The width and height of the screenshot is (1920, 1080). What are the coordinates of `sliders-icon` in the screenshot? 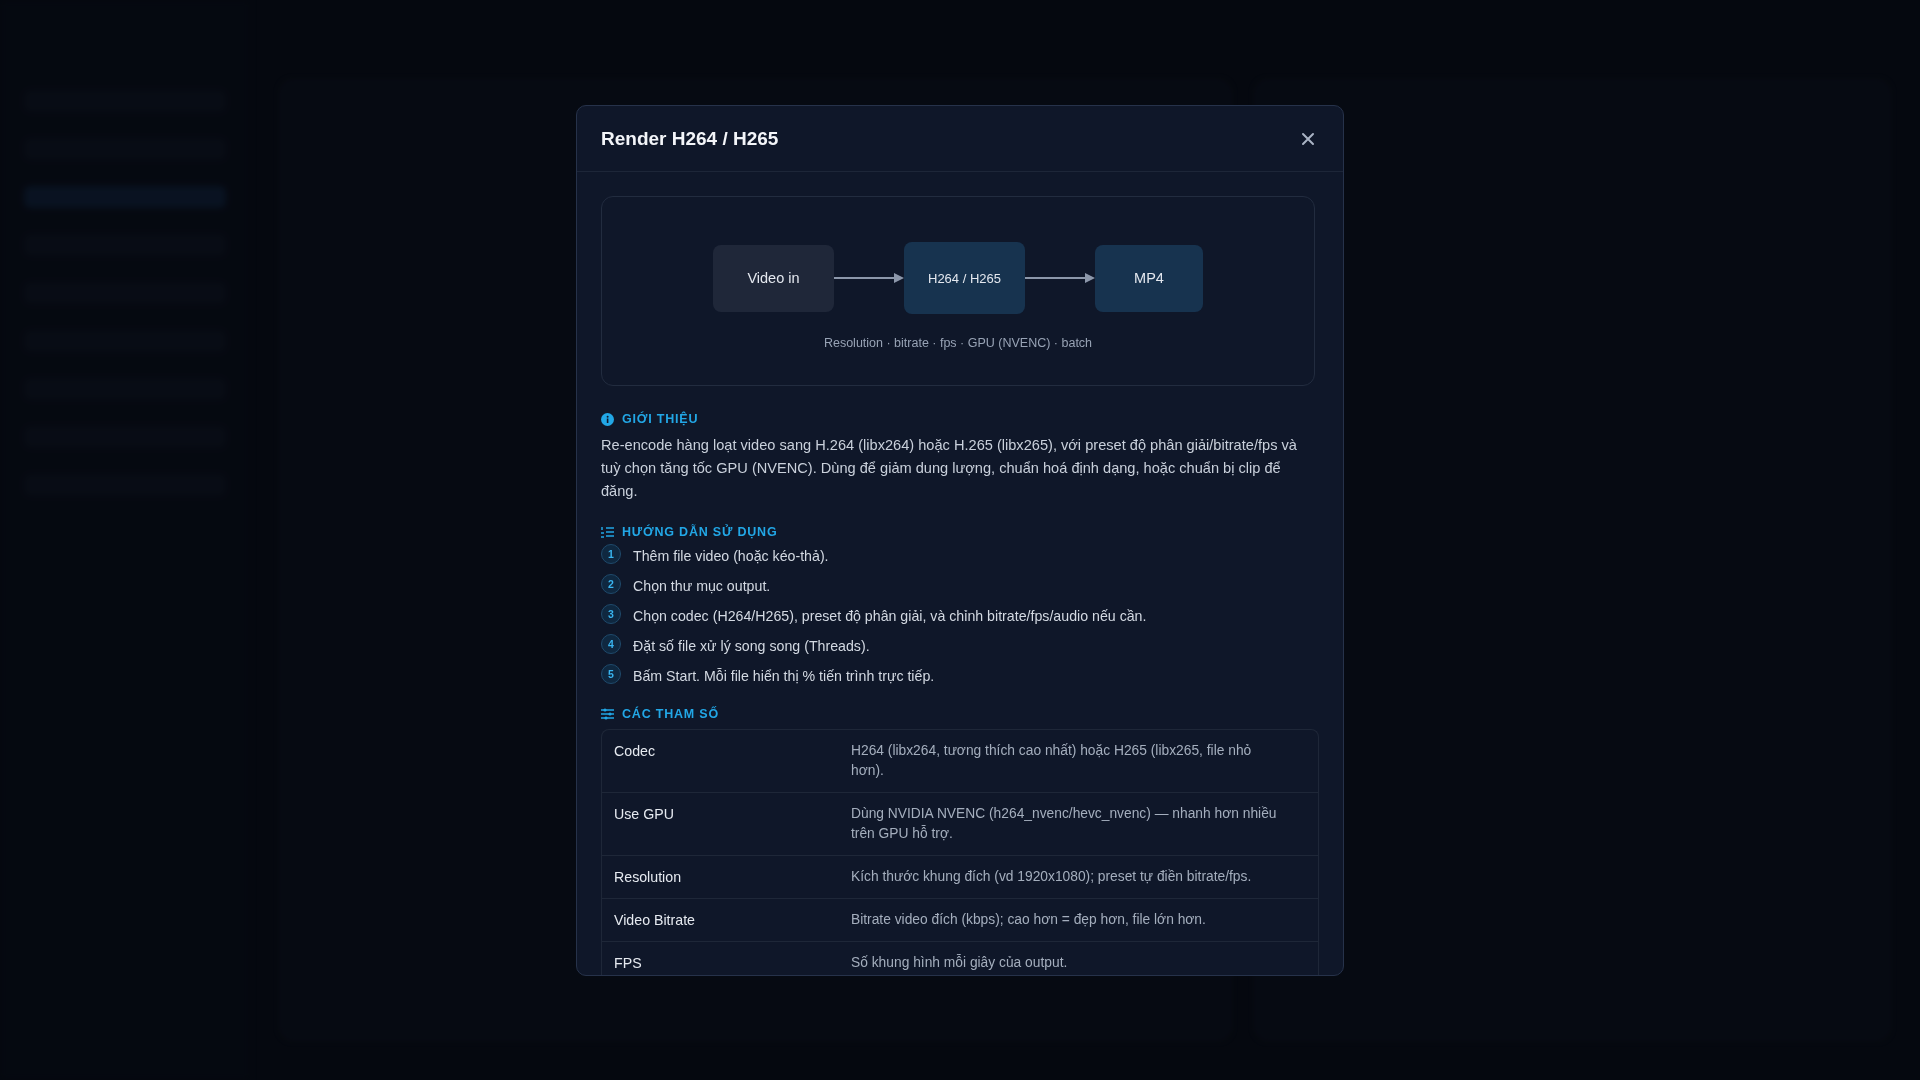 It's located at (607, 714).